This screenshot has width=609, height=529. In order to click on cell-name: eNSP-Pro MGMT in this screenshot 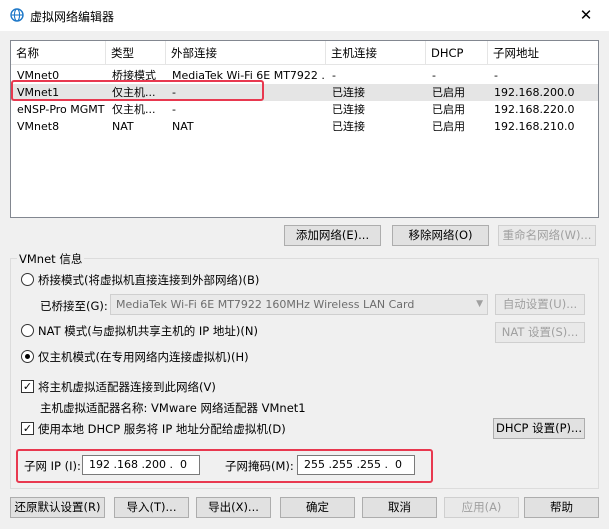, I will do `click(61, 109)`.